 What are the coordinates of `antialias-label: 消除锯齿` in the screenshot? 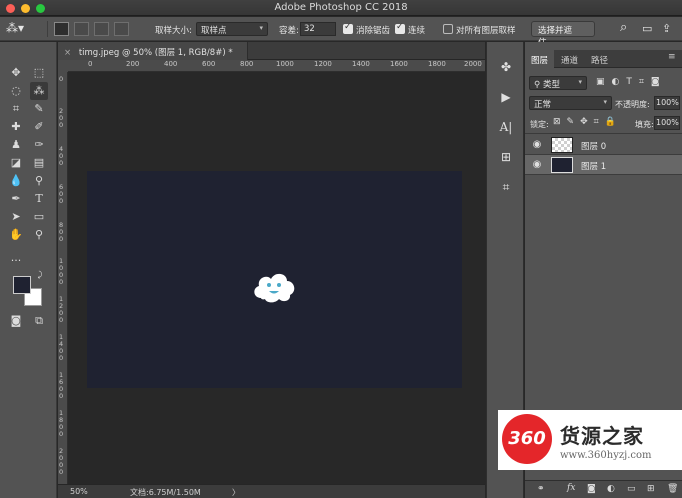 It's located at (373, 31).